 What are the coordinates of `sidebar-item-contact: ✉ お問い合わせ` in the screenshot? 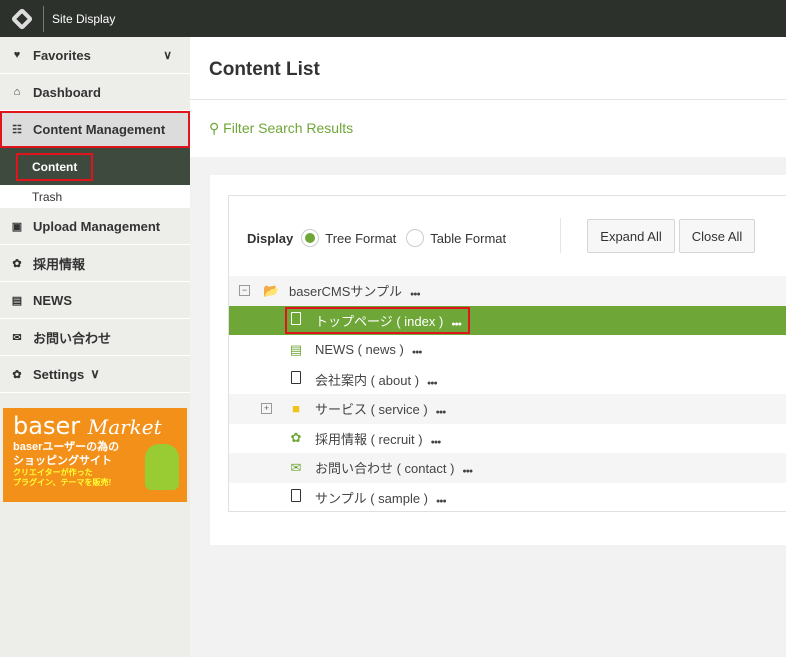 It's located at (95, 337).